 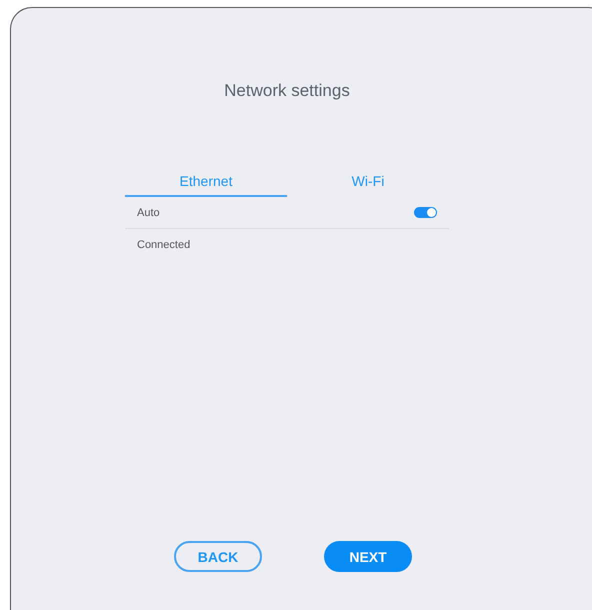 What do you see at coordinates (206, 184) in the screenshot?
I see `tab: Ethernet` at bounding box center [206, 184].